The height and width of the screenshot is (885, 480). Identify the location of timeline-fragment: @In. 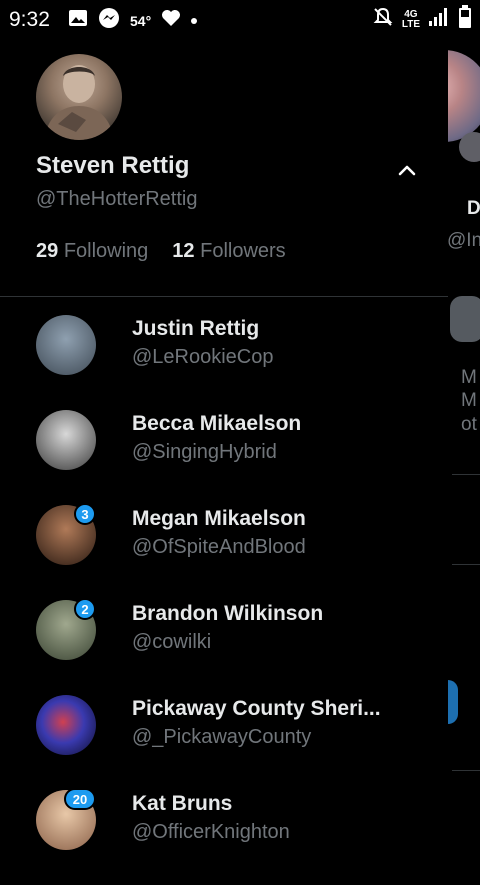
(463, 240).